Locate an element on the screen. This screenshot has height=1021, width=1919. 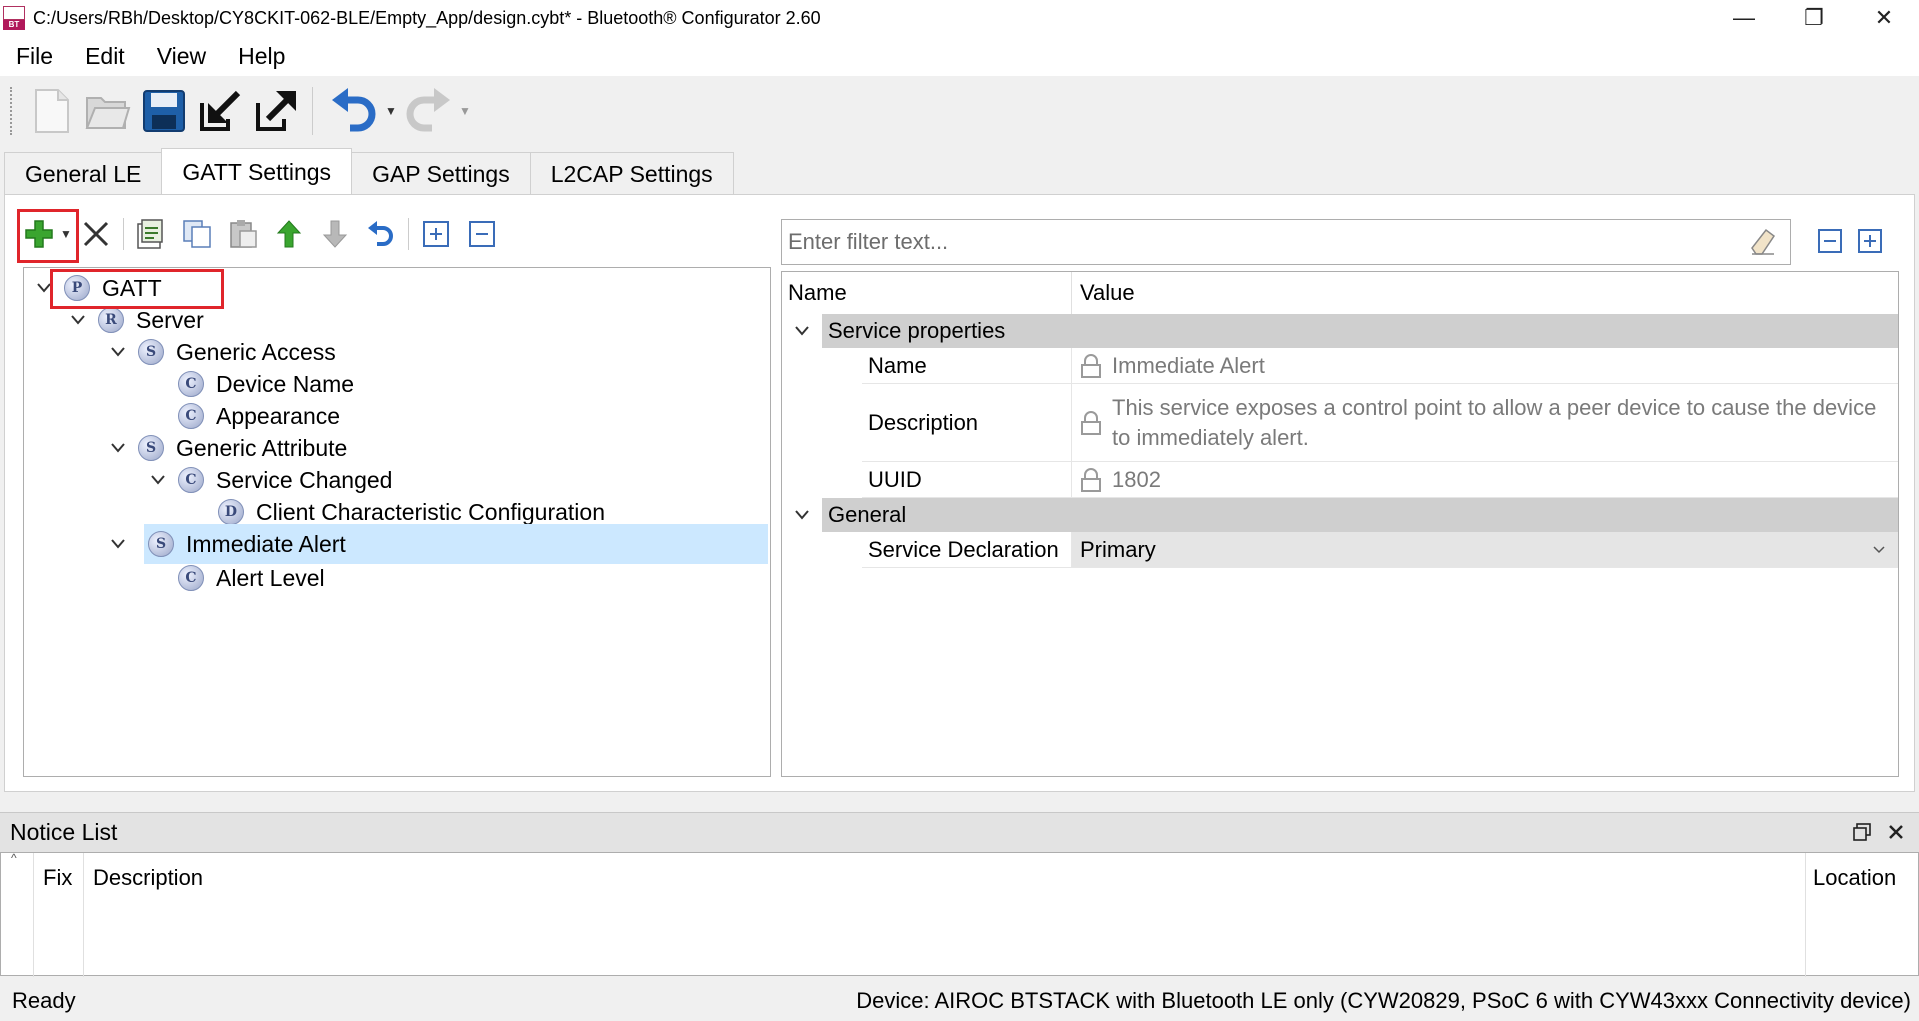
eraser-icon is located at coordinates (1763, 245).